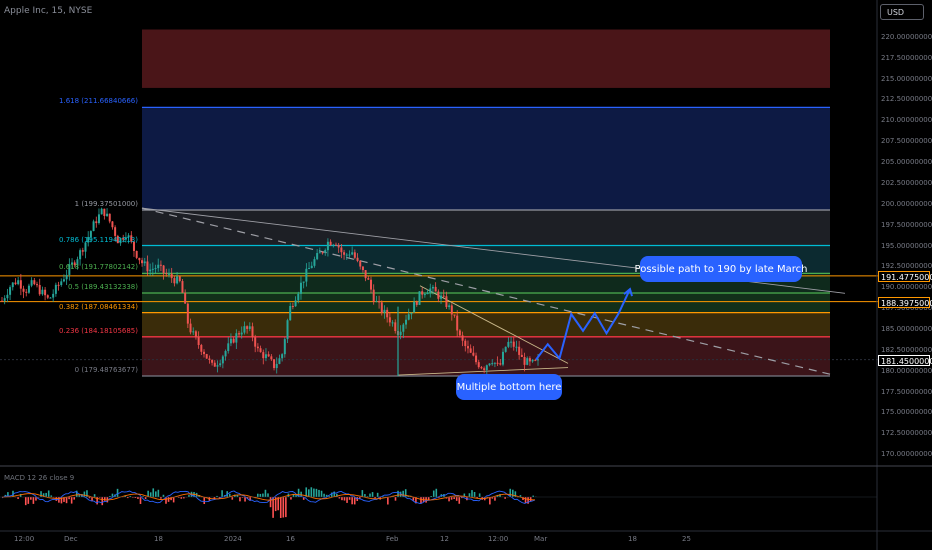 This screenshot has width=932, height=550. I want to click on fib-label-0.5: 0.5 (189.43132338), so click(102, 287).